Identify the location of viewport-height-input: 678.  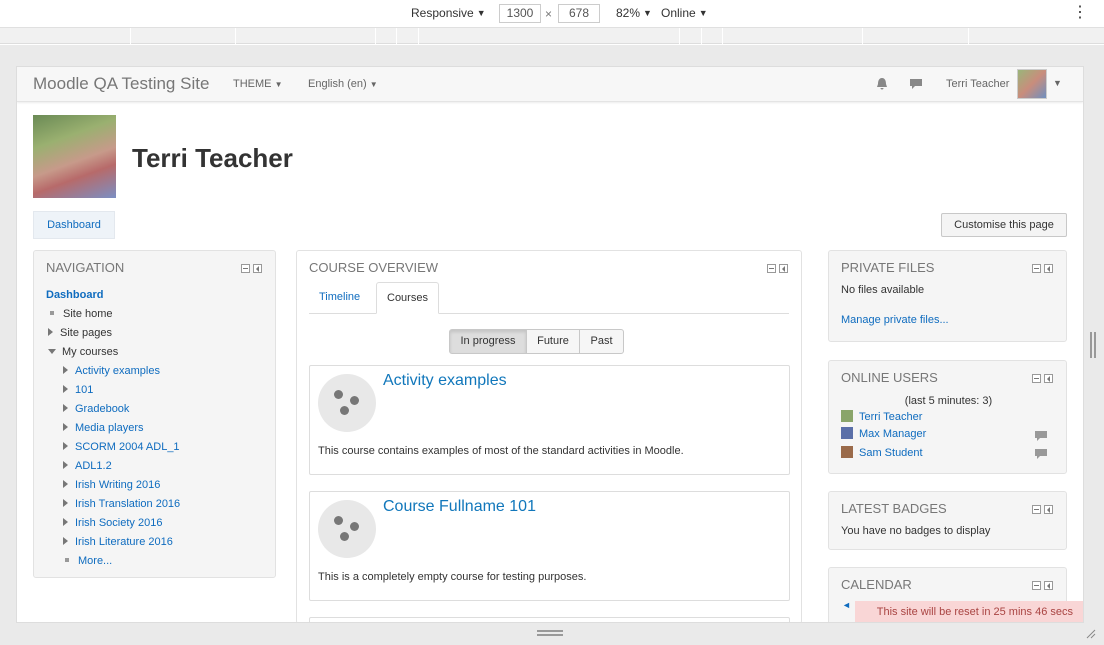
(579, 13).